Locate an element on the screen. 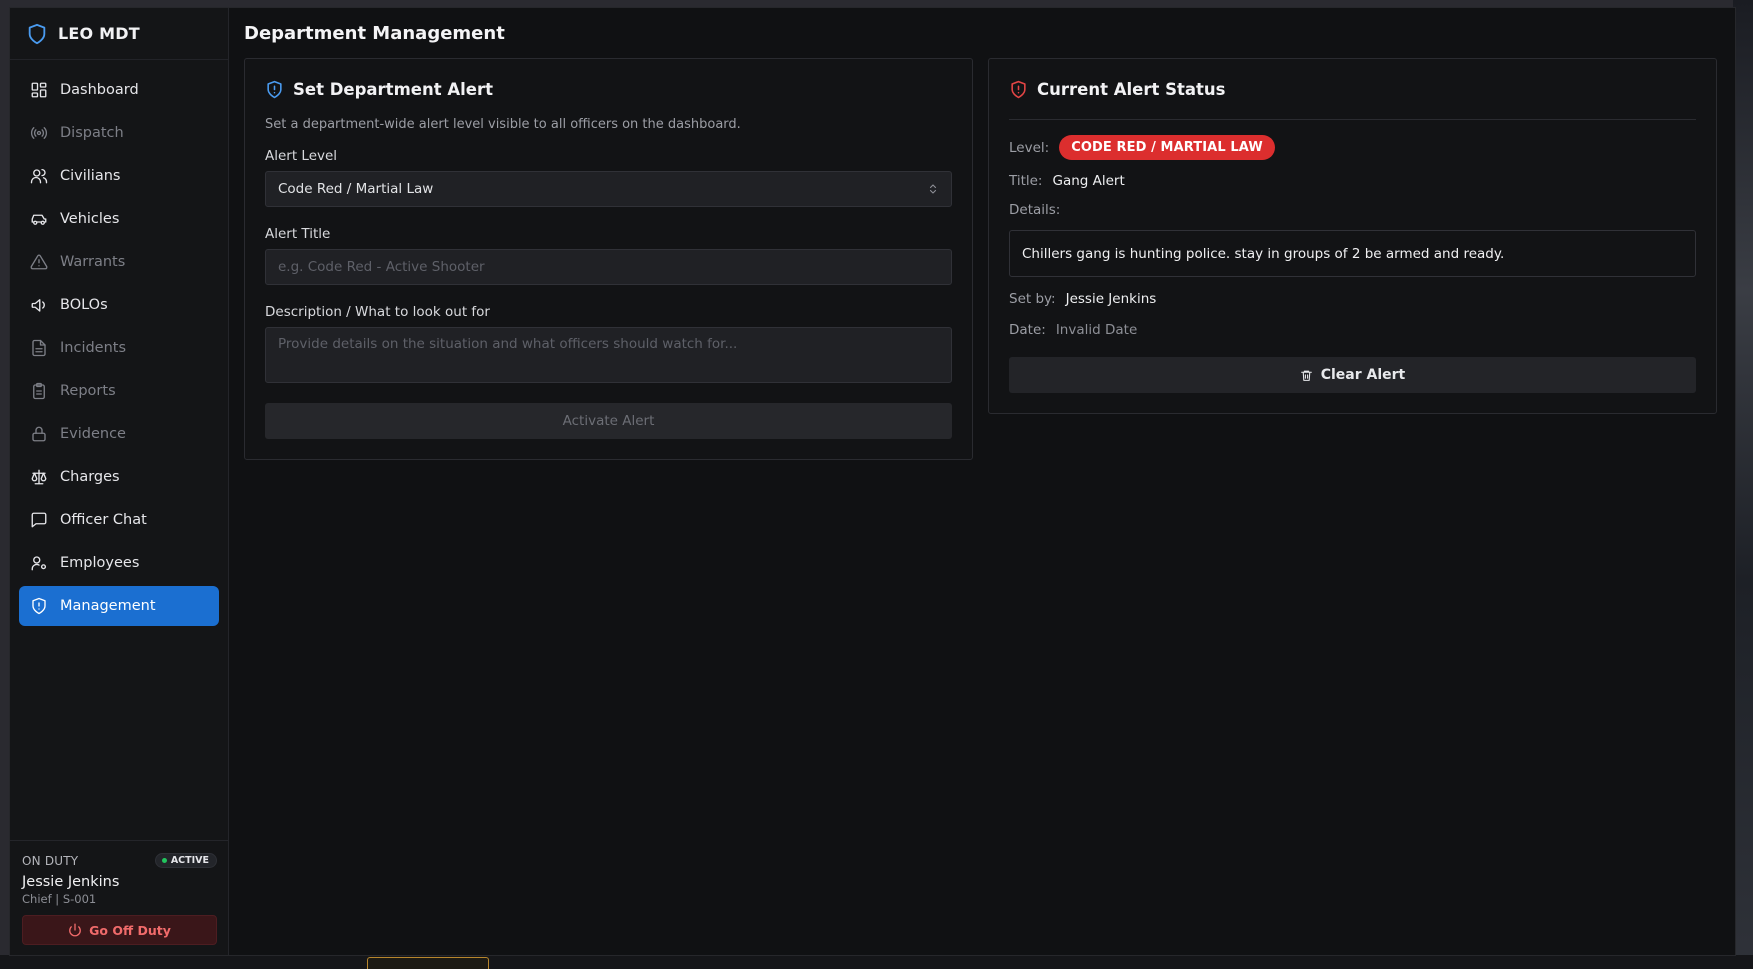  car-icon is located at coordinates (39, 219).